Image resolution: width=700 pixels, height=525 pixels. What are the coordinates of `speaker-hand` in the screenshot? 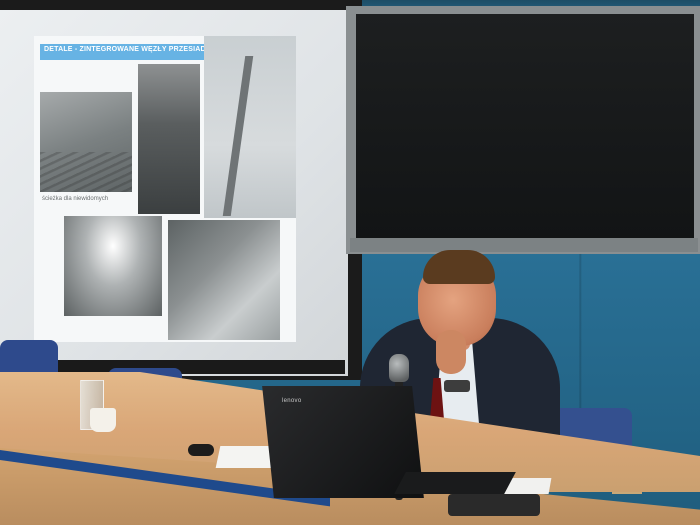 It's located at (451, 352).